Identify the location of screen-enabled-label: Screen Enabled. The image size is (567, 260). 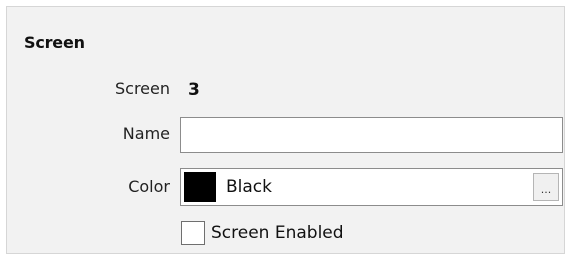
(277, 233).